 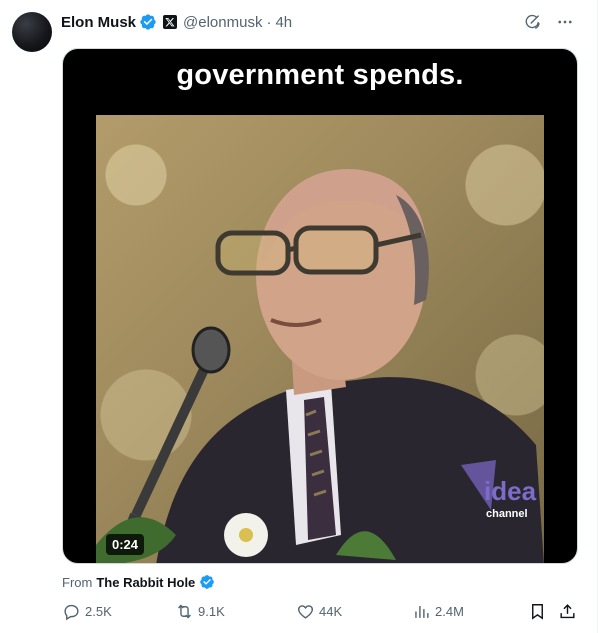 I want to click on repost-button: 9.1K, so click(x=200, y=611).